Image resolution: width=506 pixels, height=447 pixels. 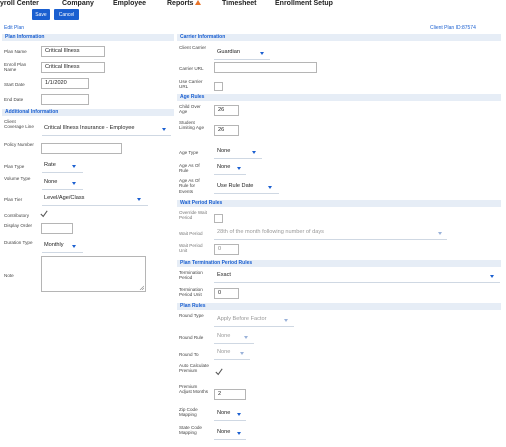 What do you see at coordinates (65, 99) in the screenshot?
I see `end-date-input` at bounding box center [65, 99].